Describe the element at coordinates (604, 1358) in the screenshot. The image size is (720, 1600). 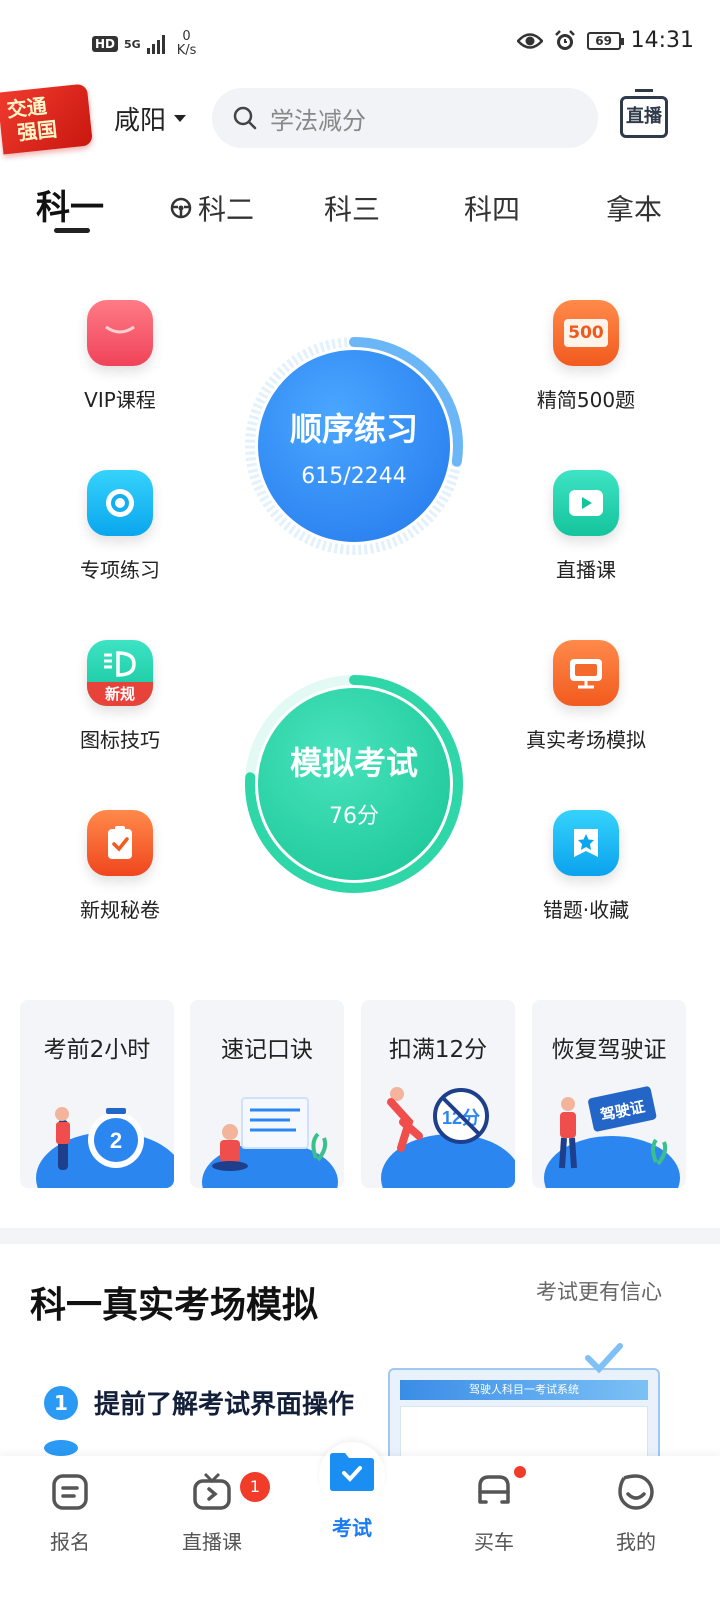
I see `checkmark-icon` at that location.